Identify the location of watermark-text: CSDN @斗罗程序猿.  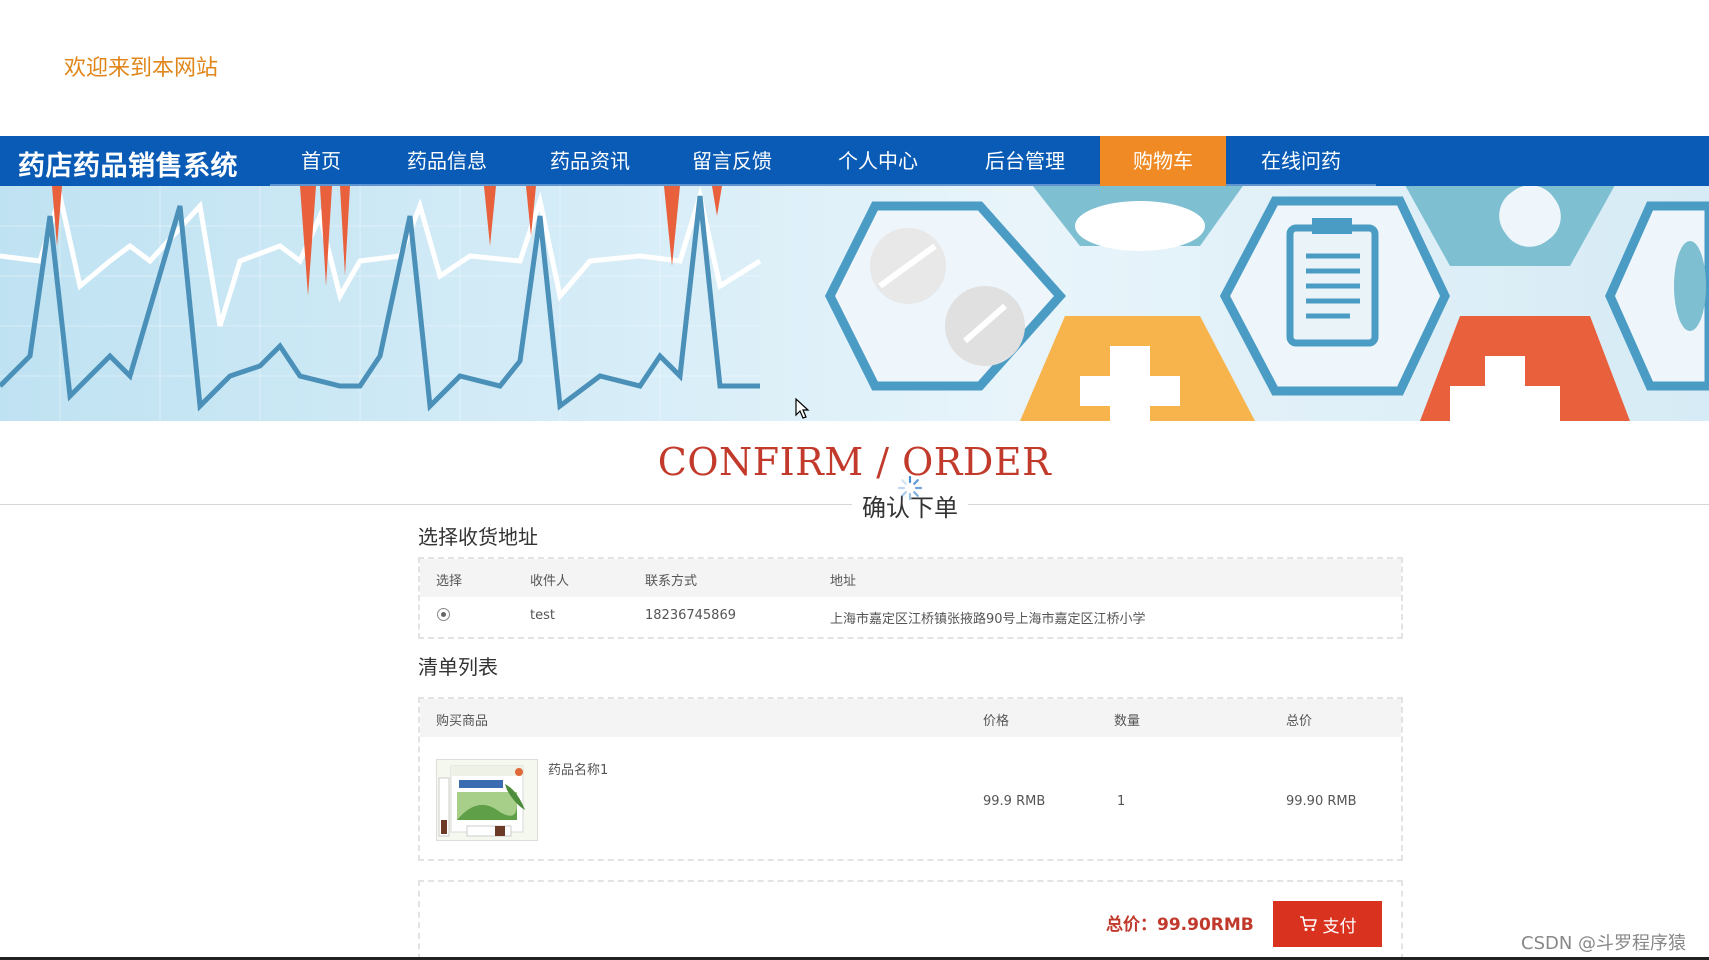
(1604, 943).